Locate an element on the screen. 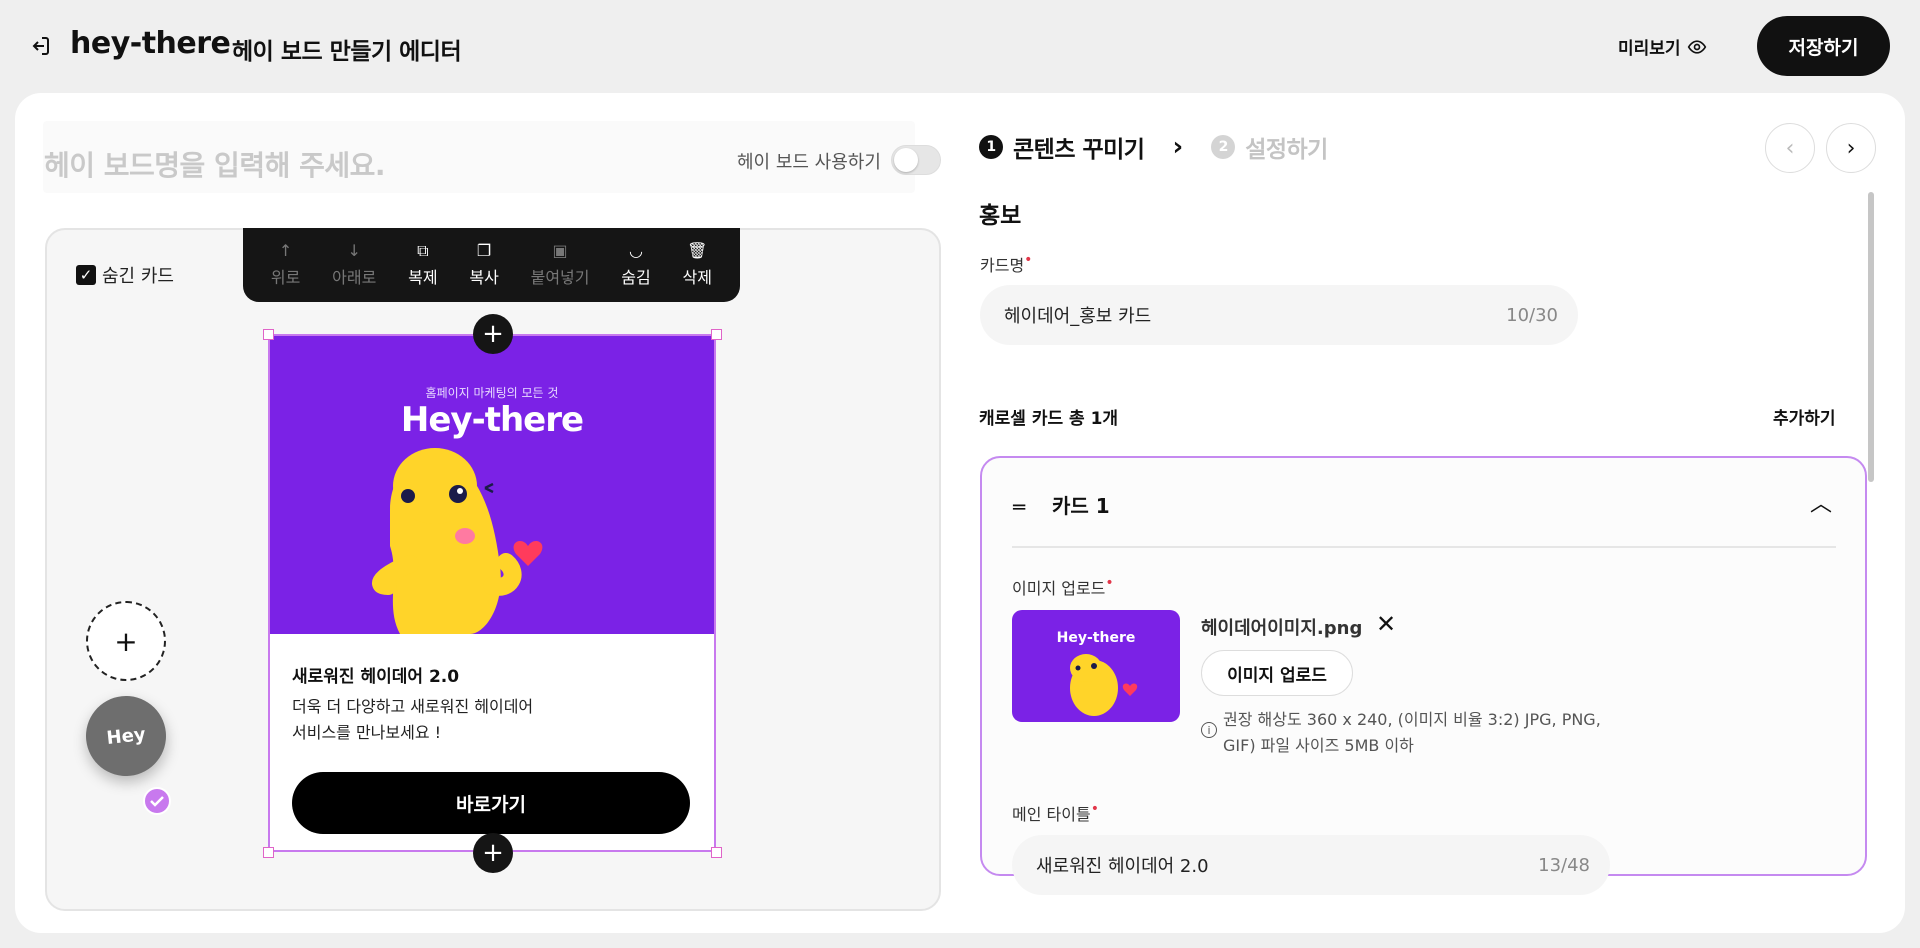 This screenshot has height=948, width=1920. step-settings: 2 설정하기 is located at coordinates (1269, 147).